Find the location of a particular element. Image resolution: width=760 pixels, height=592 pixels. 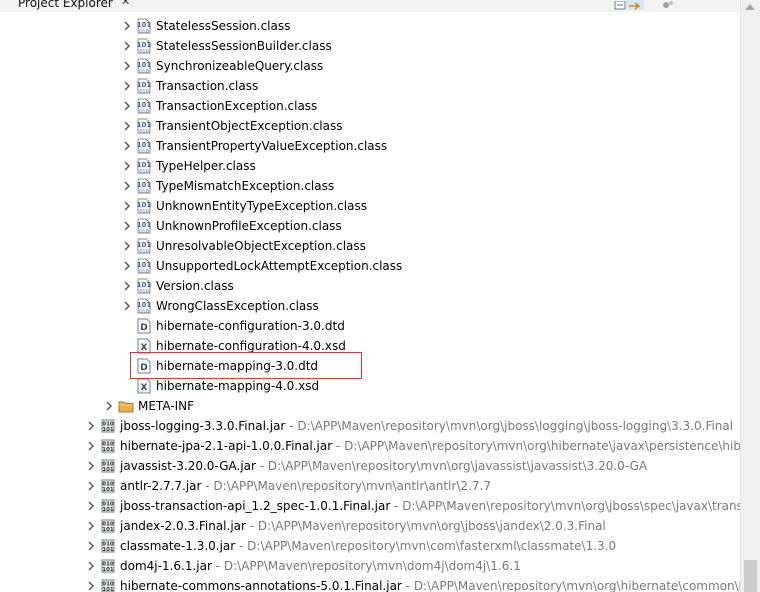

close-icon: ✕ is located at coordinates (125, 4).